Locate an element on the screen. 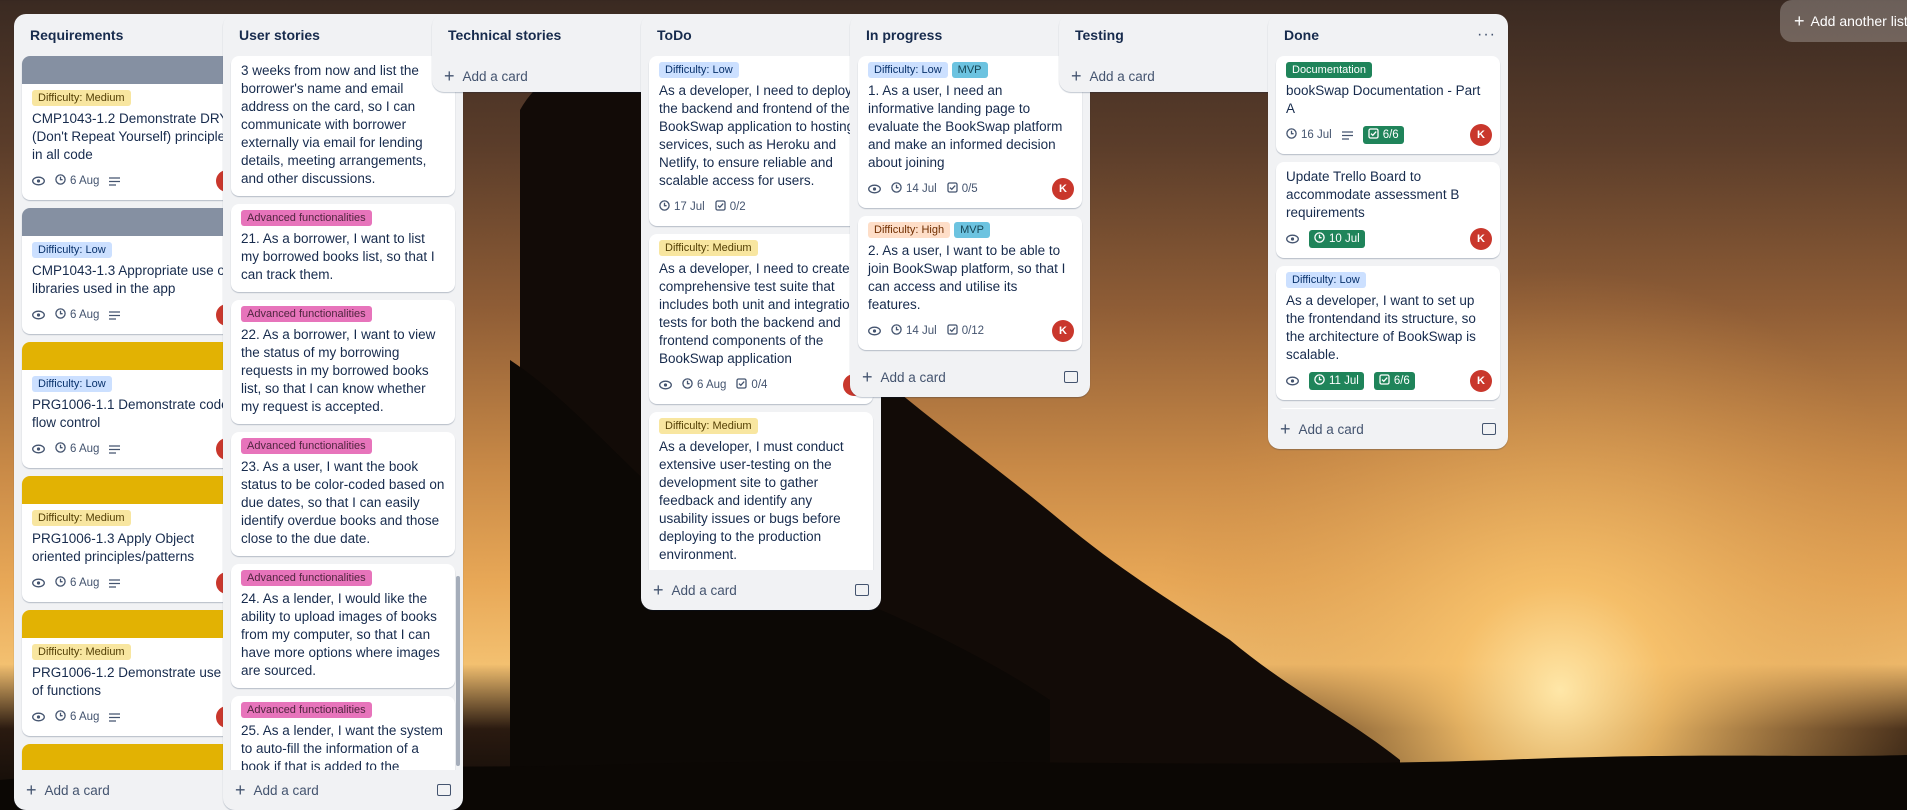  card-badges: 6 Aug 0/4 is located at coordinates (761, 385).